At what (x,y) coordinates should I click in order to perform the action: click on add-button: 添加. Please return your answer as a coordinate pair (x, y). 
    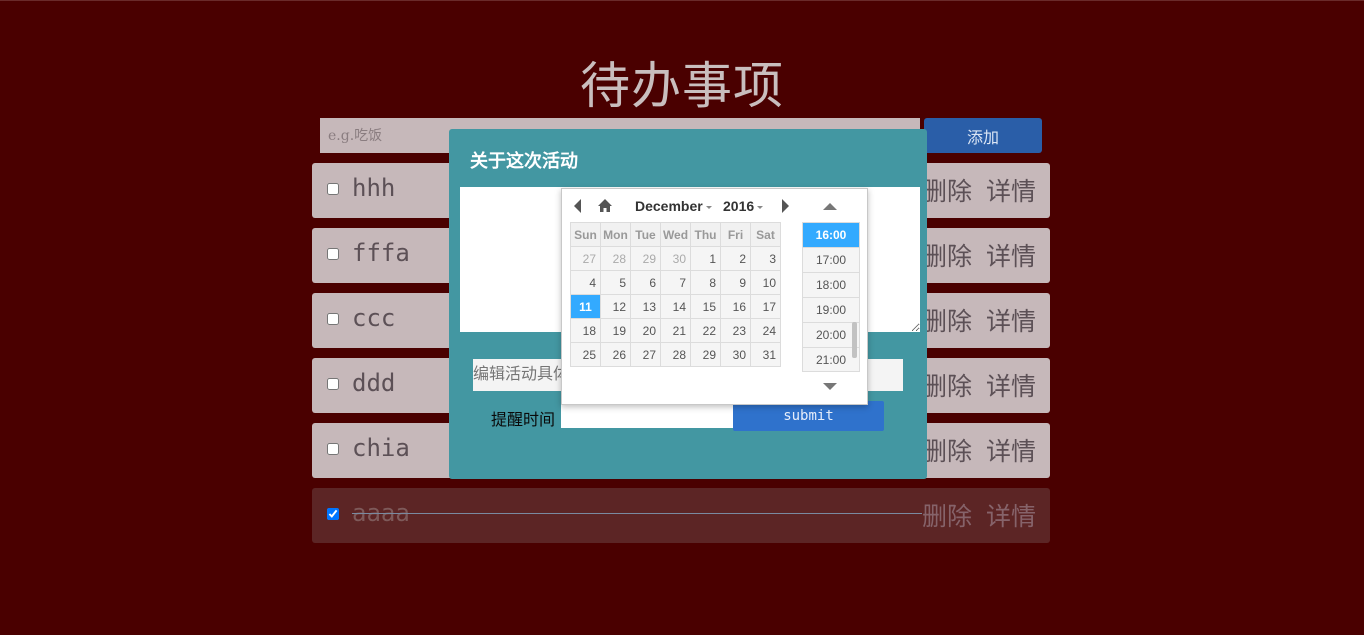
    Looking at the image, I should click on (983, 135).